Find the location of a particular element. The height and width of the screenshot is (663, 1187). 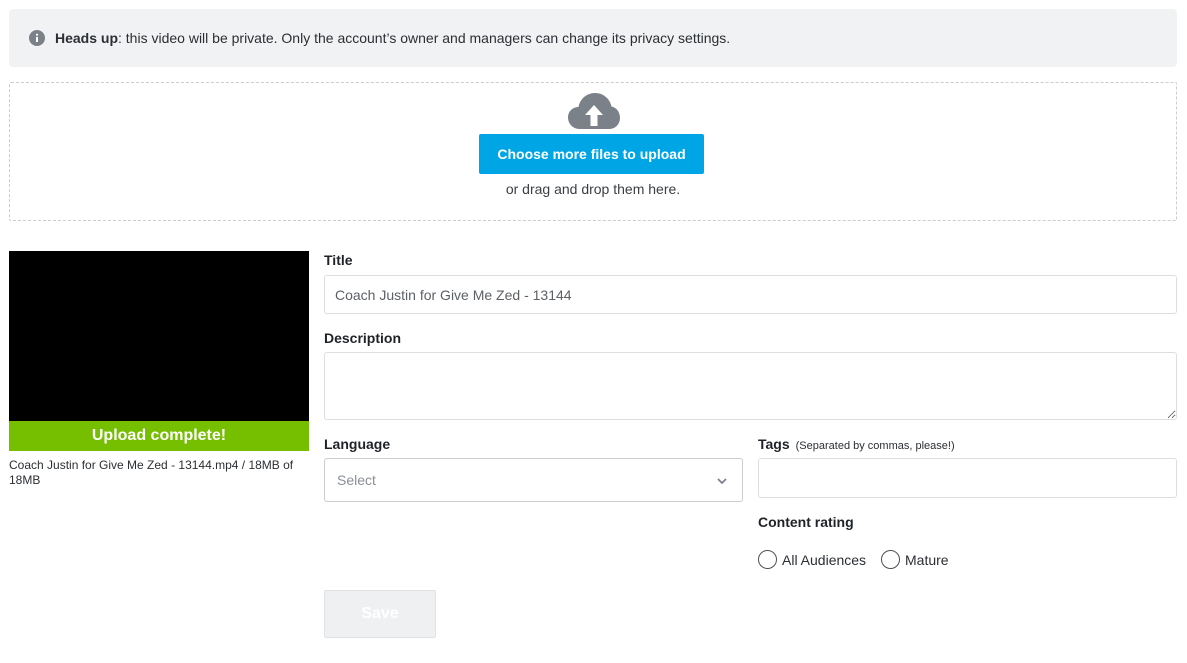

rating-option-mature: Mature is located at coordinates (915, 559).